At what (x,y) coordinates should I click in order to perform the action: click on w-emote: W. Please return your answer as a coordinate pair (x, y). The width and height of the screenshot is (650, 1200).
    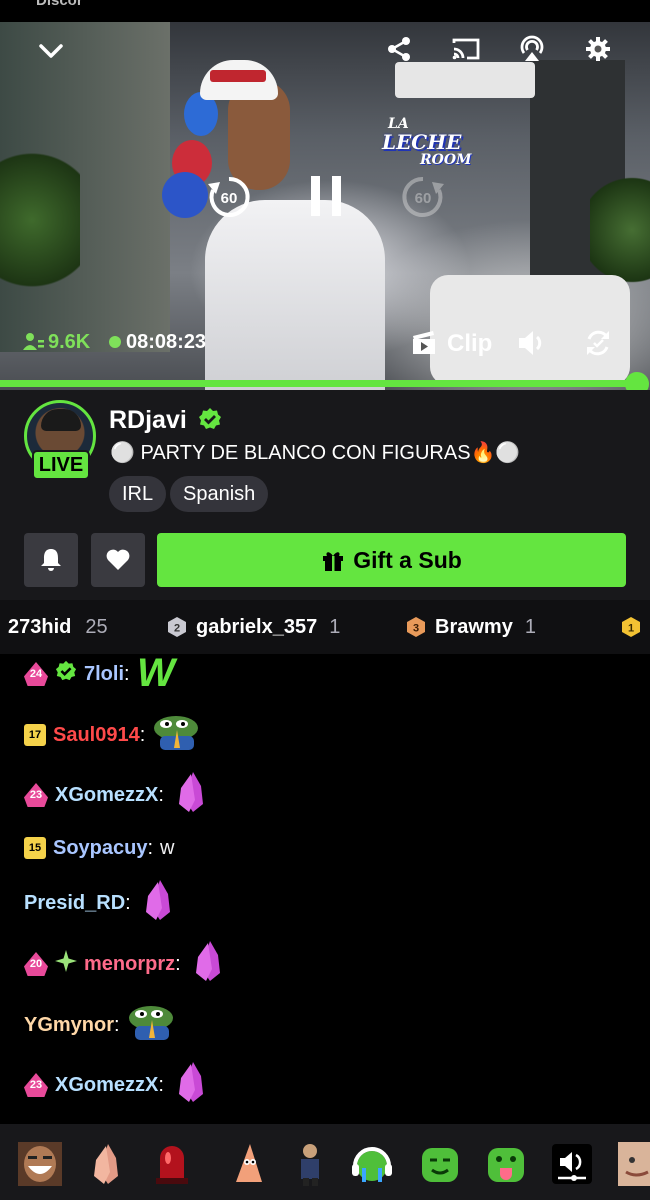
    Looking at the image, I should click on (160, 673).